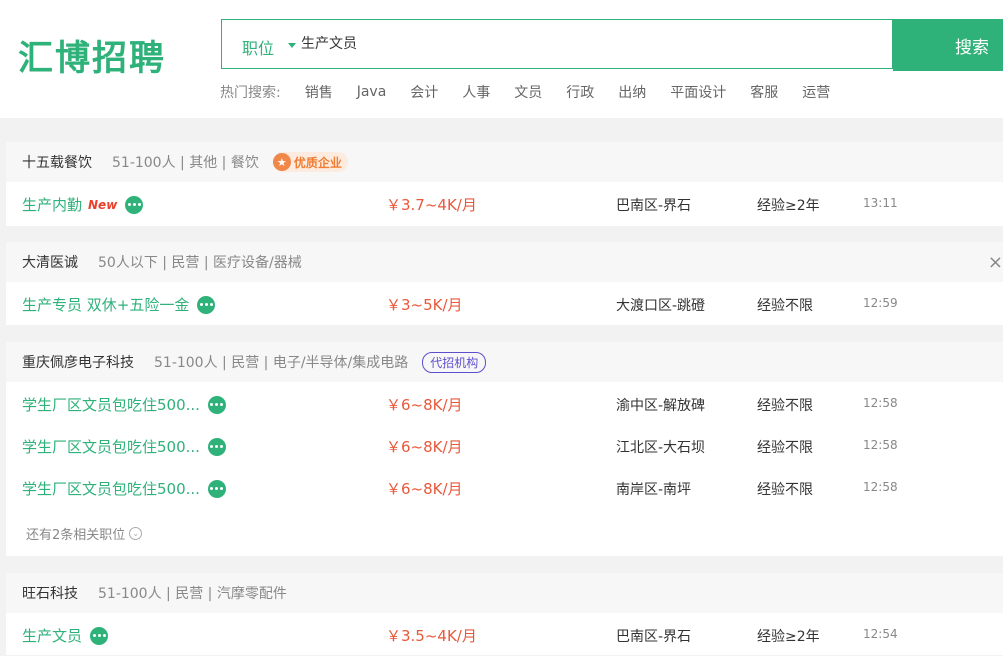  Describe the element at coordinates (504, 162) in the screenshot. I see `company-header: 十五载餐饮 51-100人 | 其他 | 餐饮 ★ 优质企业` at that location.